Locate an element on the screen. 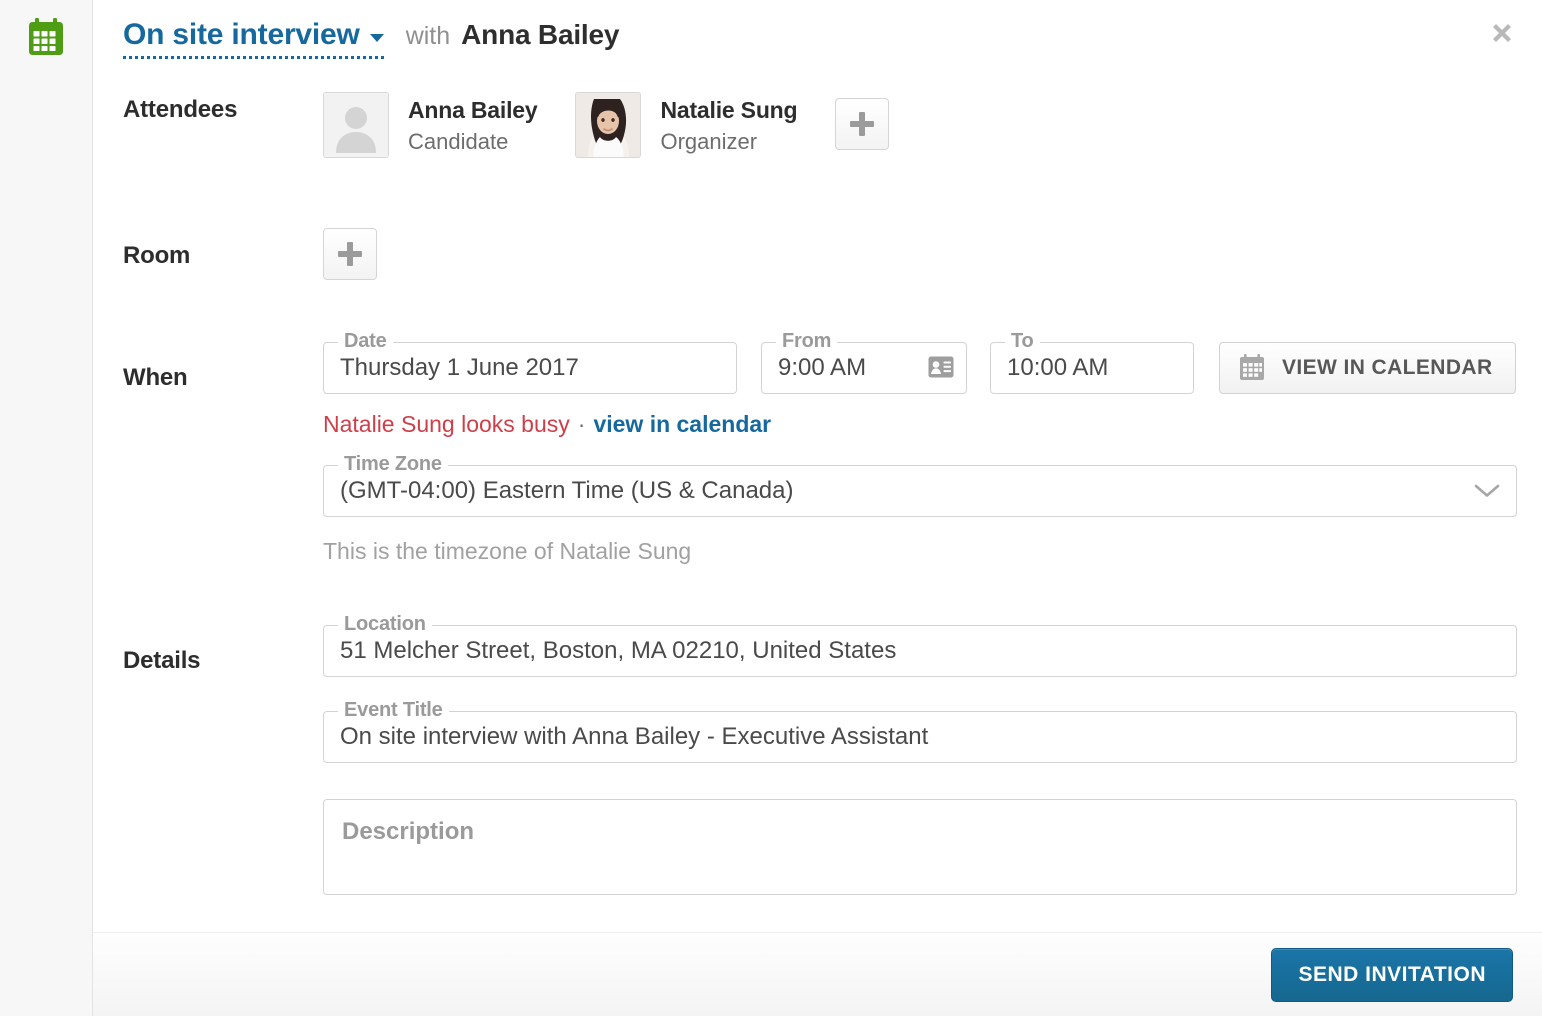  close-button is located at coordinates (1502, 34).